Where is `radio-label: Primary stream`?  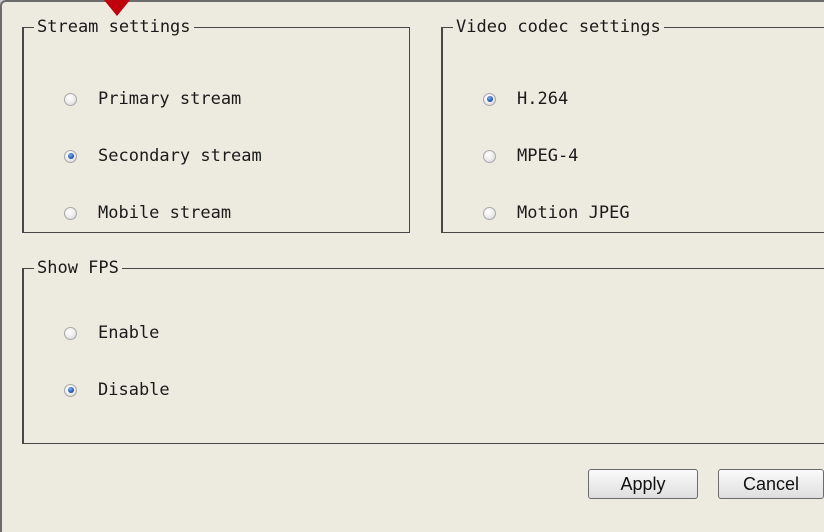 radio-label: Primary stream is located at coordinates (170, 99).